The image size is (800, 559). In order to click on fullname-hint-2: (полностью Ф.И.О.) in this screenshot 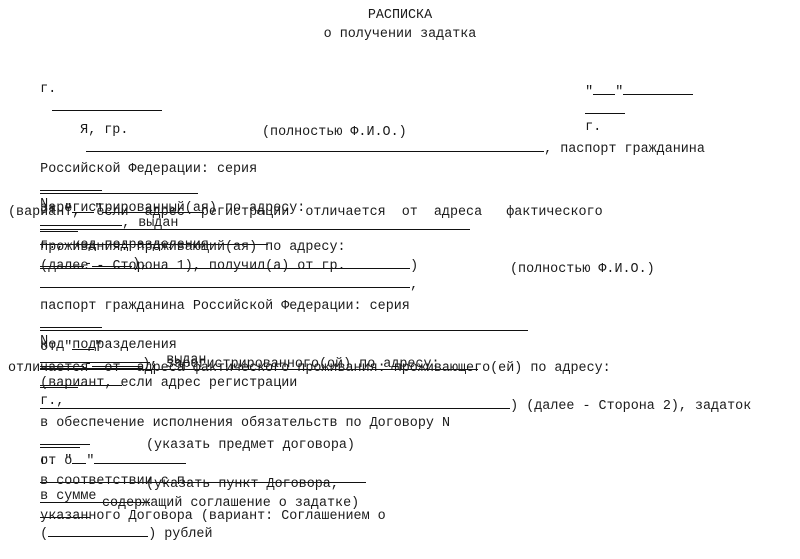, I will do `click(582, 269)`.